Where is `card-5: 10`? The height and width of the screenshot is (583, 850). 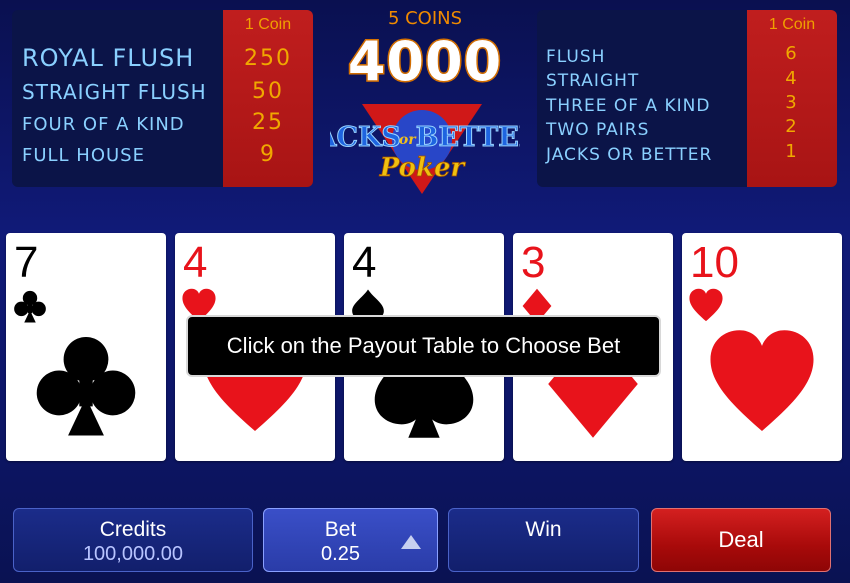 card-5: 10 is located at coordinates (762, 347).